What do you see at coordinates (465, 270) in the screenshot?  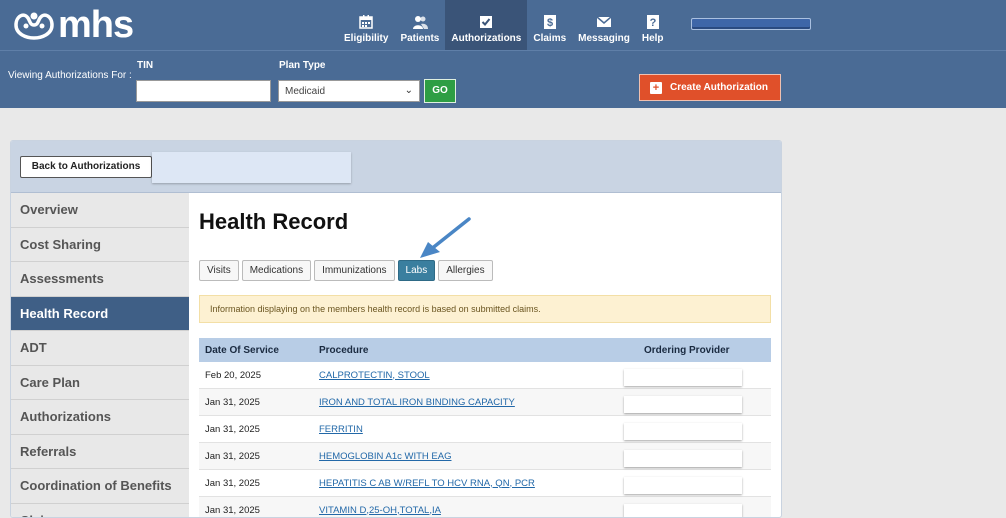 I see `tab-allergies: Allergies` at bounding box center [465, 270].